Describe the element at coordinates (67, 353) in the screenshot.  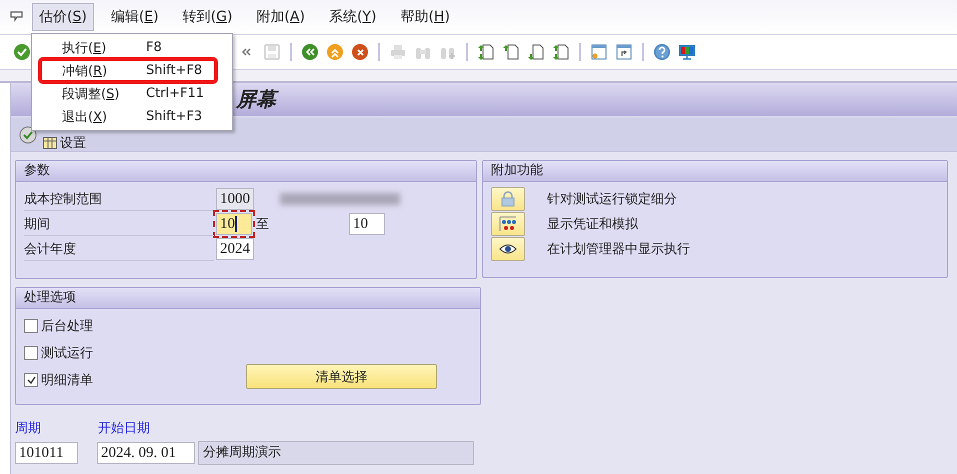
I see `checkbox-label: 测试运行` at that location.